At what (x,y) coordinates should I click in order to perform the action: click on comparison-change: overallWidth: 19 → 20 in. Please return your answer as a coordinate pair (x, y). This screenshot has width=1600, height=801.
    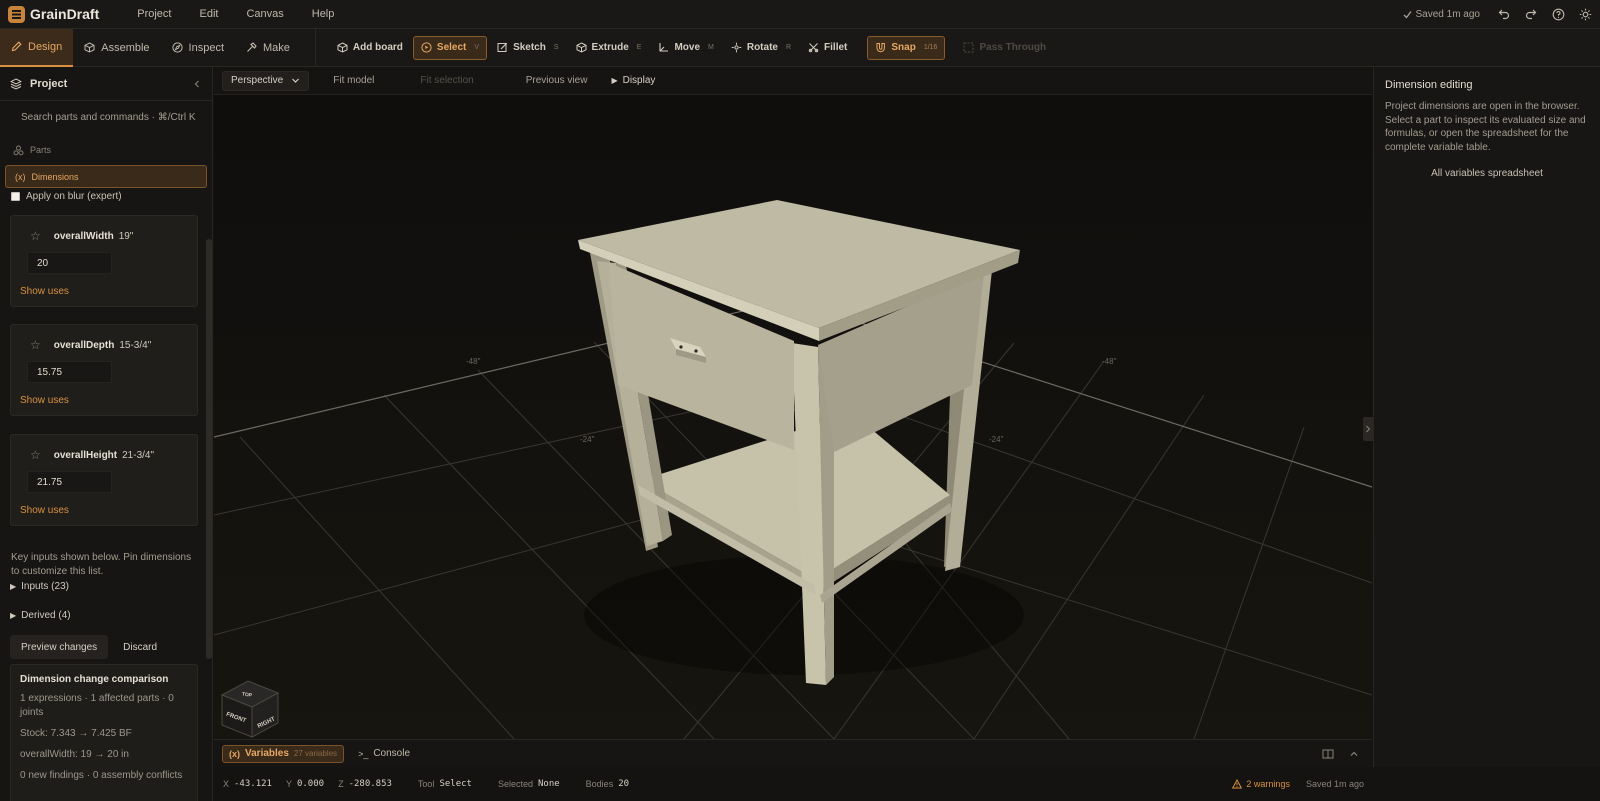
    Looking at the image, I should click on (74, 754).